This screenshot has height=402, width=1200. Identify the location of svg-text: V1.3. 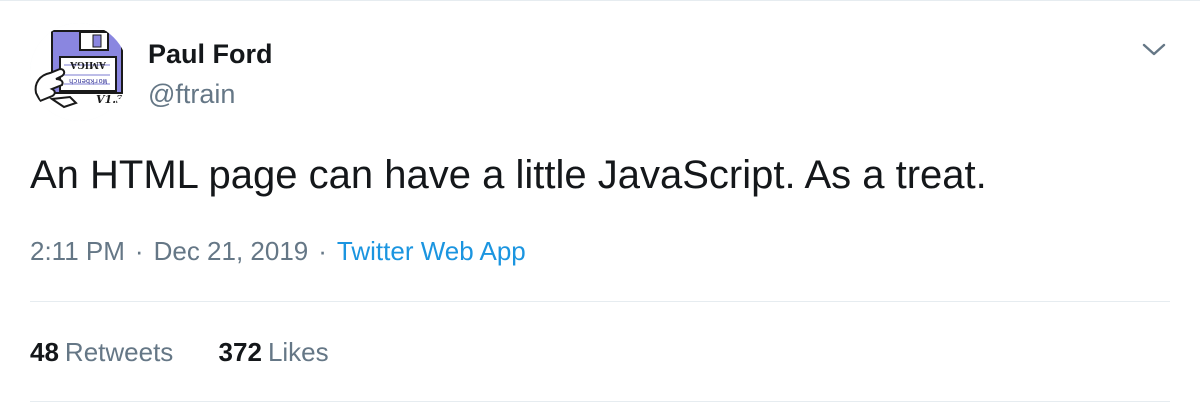
(110, 99).